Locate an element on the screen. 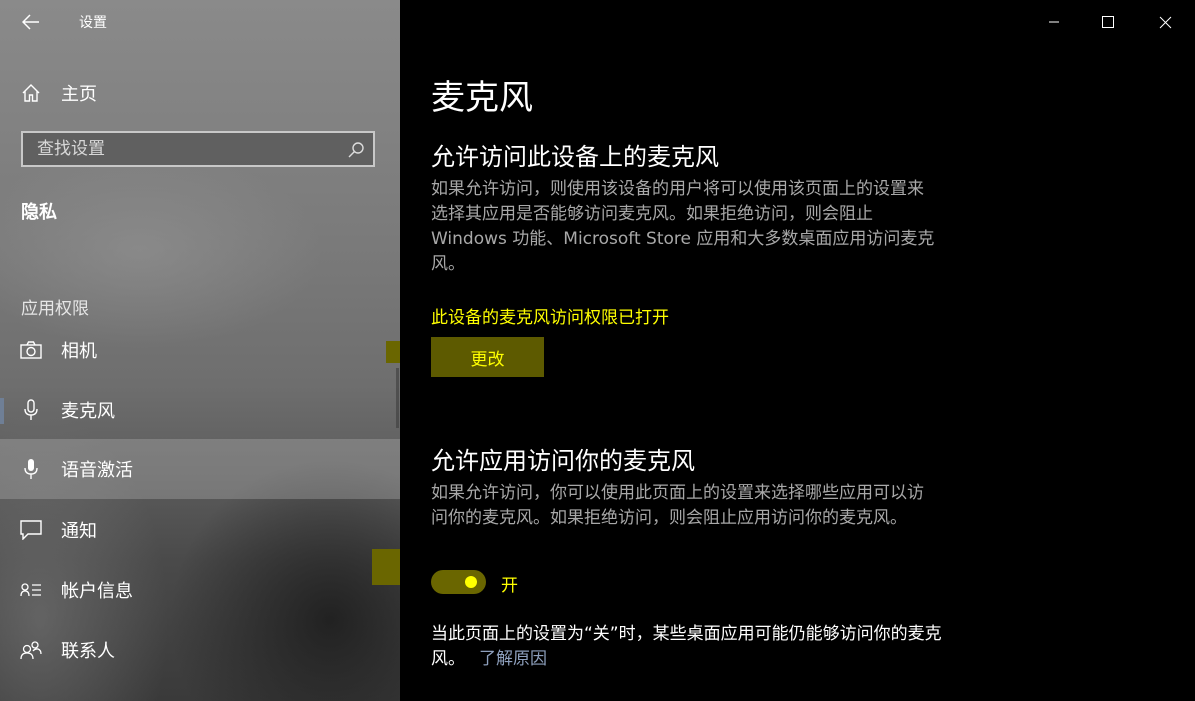 This screenshot has height=701, width=1195. sidebar-item-label: 联系人 is located at coordinates (88, 651).